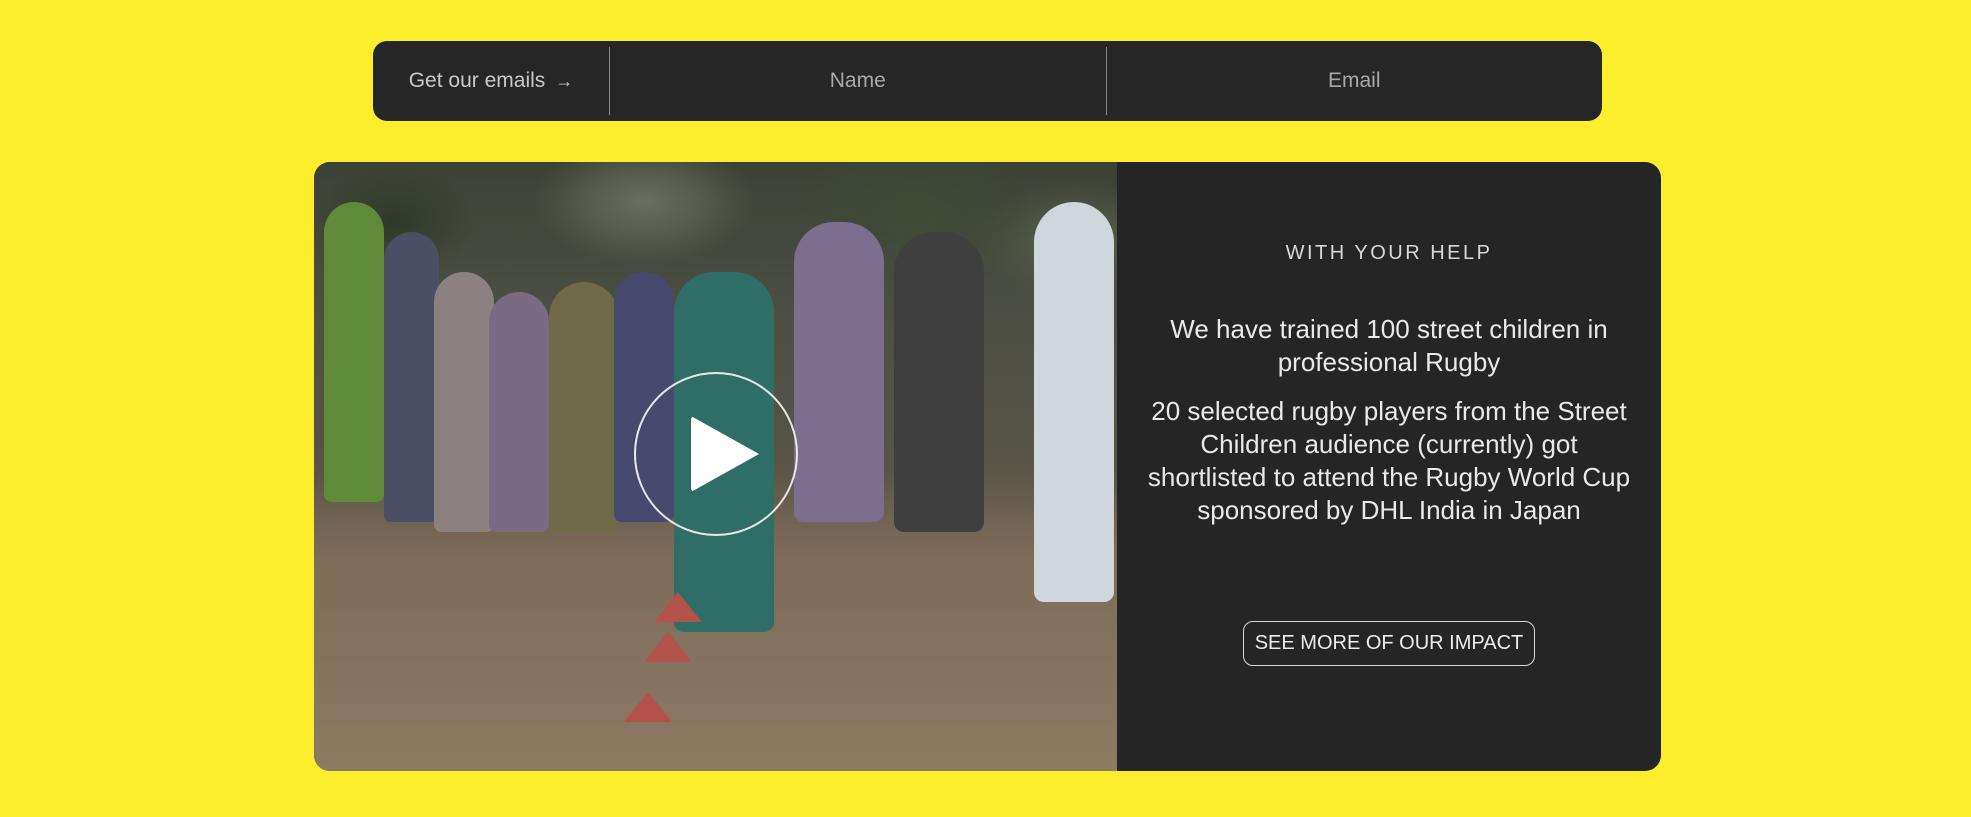  I want to click on impact-eyebrow: WITH YOUR HELP, so click(1389, 253).